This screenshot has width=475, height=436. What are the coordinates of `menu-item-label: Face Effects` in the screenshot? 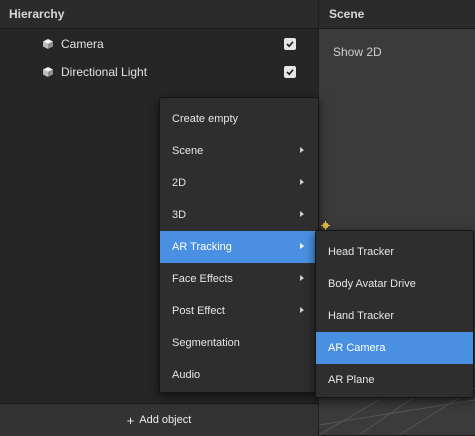 It's located at (202, 279).